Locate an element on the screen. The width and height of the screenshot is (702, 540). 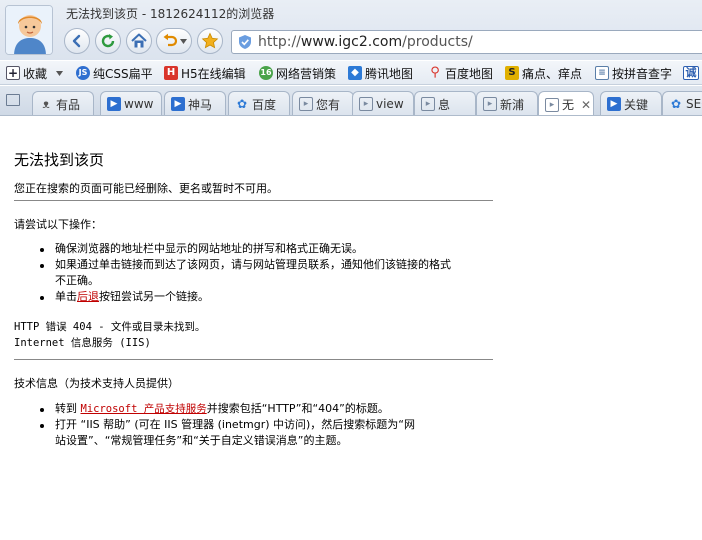
tab-label: 百度 is located at coordinates (264, 104).